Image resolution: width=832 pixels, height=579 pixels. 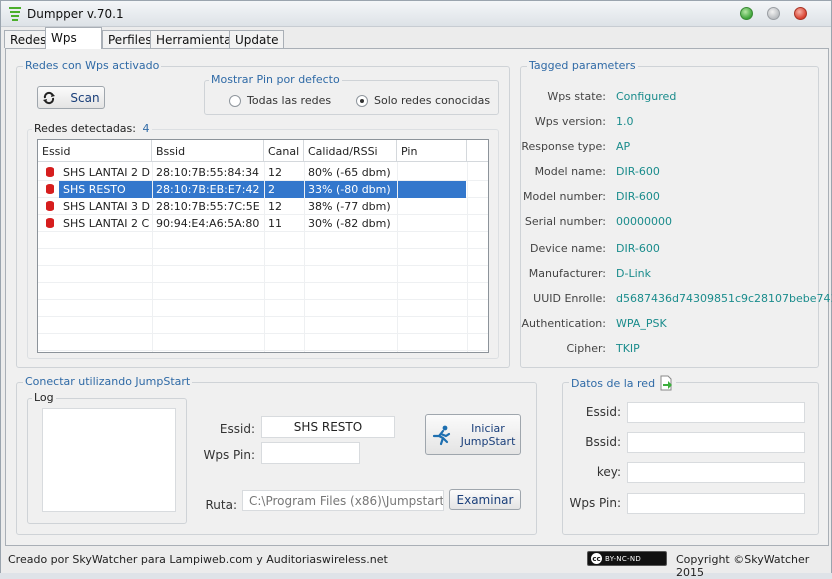 I want to click on network-data-key-field, so click(x=716, y=472).